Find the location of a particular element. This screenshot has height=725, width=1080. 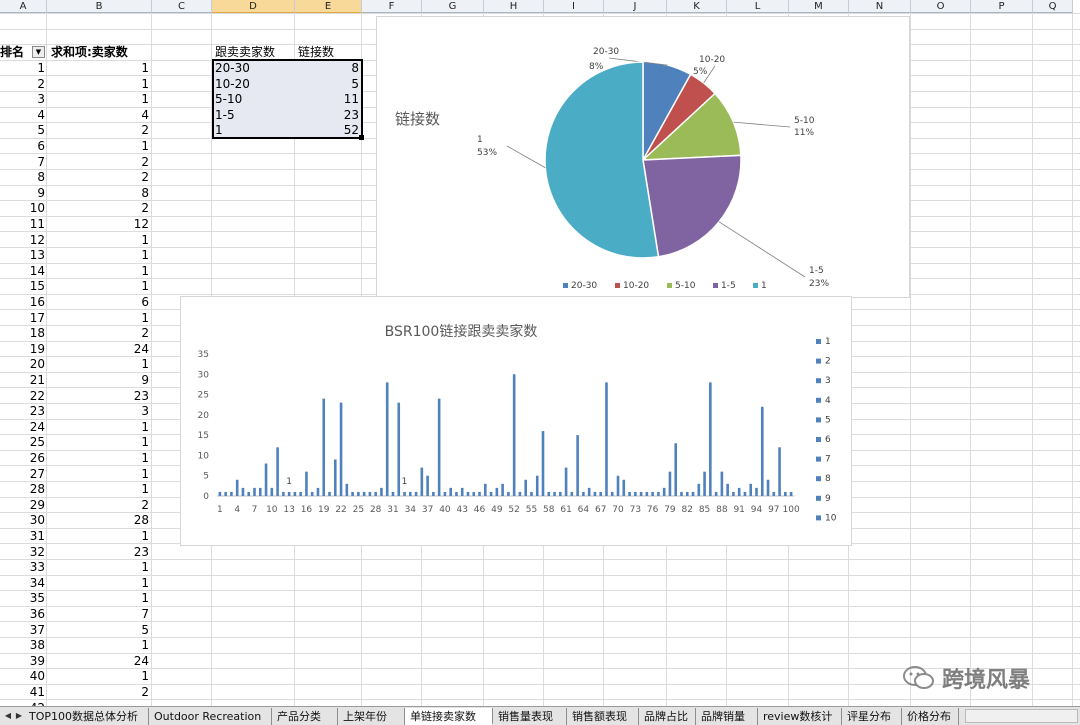

rank-cell: 15 is located at coordinates (22, 286).